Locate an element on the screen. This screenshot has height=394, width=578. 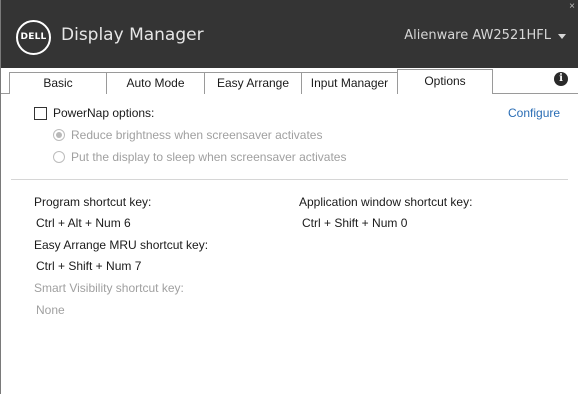
tab-basic: Basic is located at coordinates (58, 83).